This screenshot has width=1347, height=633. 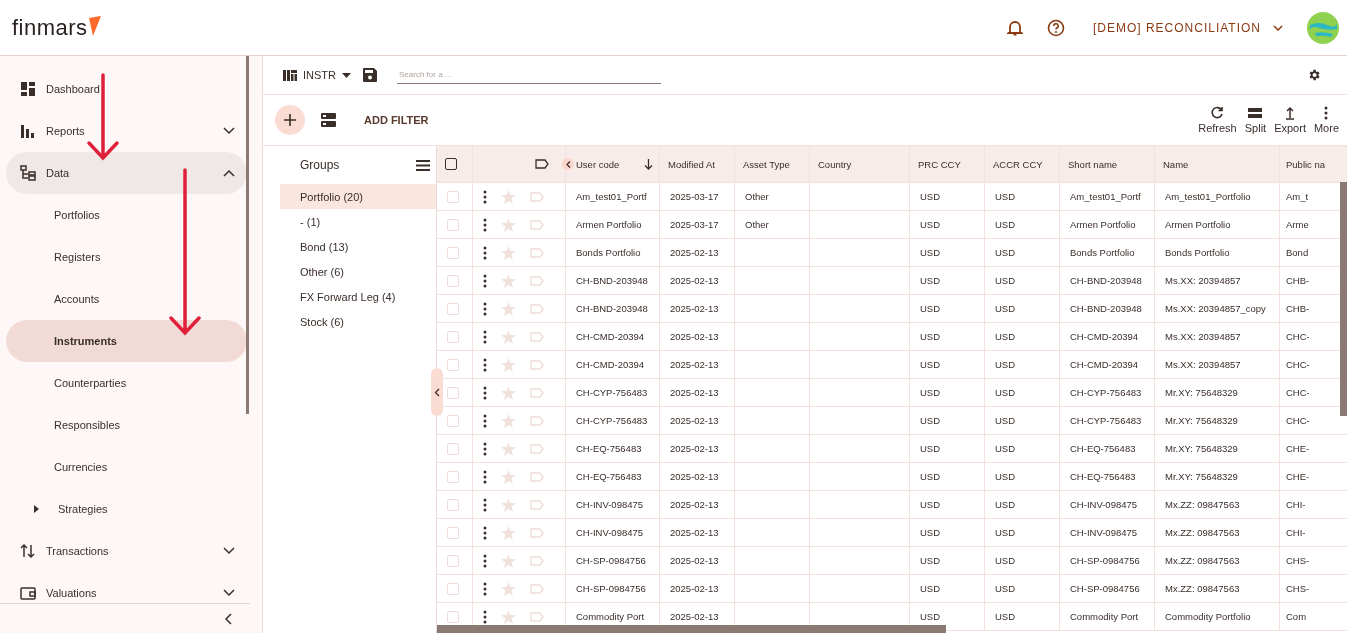 What do you see at coordinates (1107, 164) in the screenshot?
I see `column-header: Short name` at bounding box center [1107, 164].